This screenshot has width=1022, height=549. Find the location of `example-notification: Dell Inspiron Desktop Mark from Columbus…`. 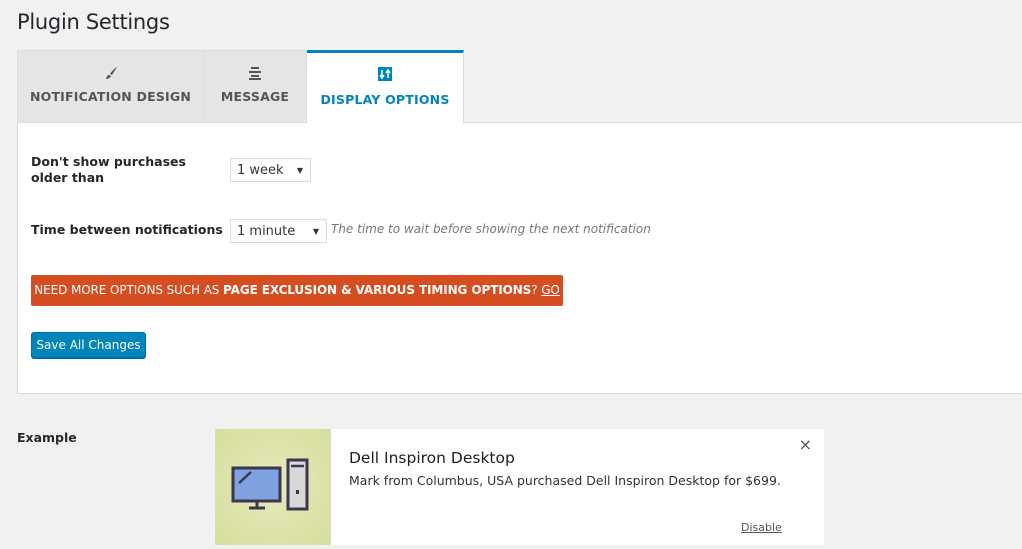

example-notification: Dell Inspiron Desktop Mark from Columbus… is located at coordinates (519, 487).